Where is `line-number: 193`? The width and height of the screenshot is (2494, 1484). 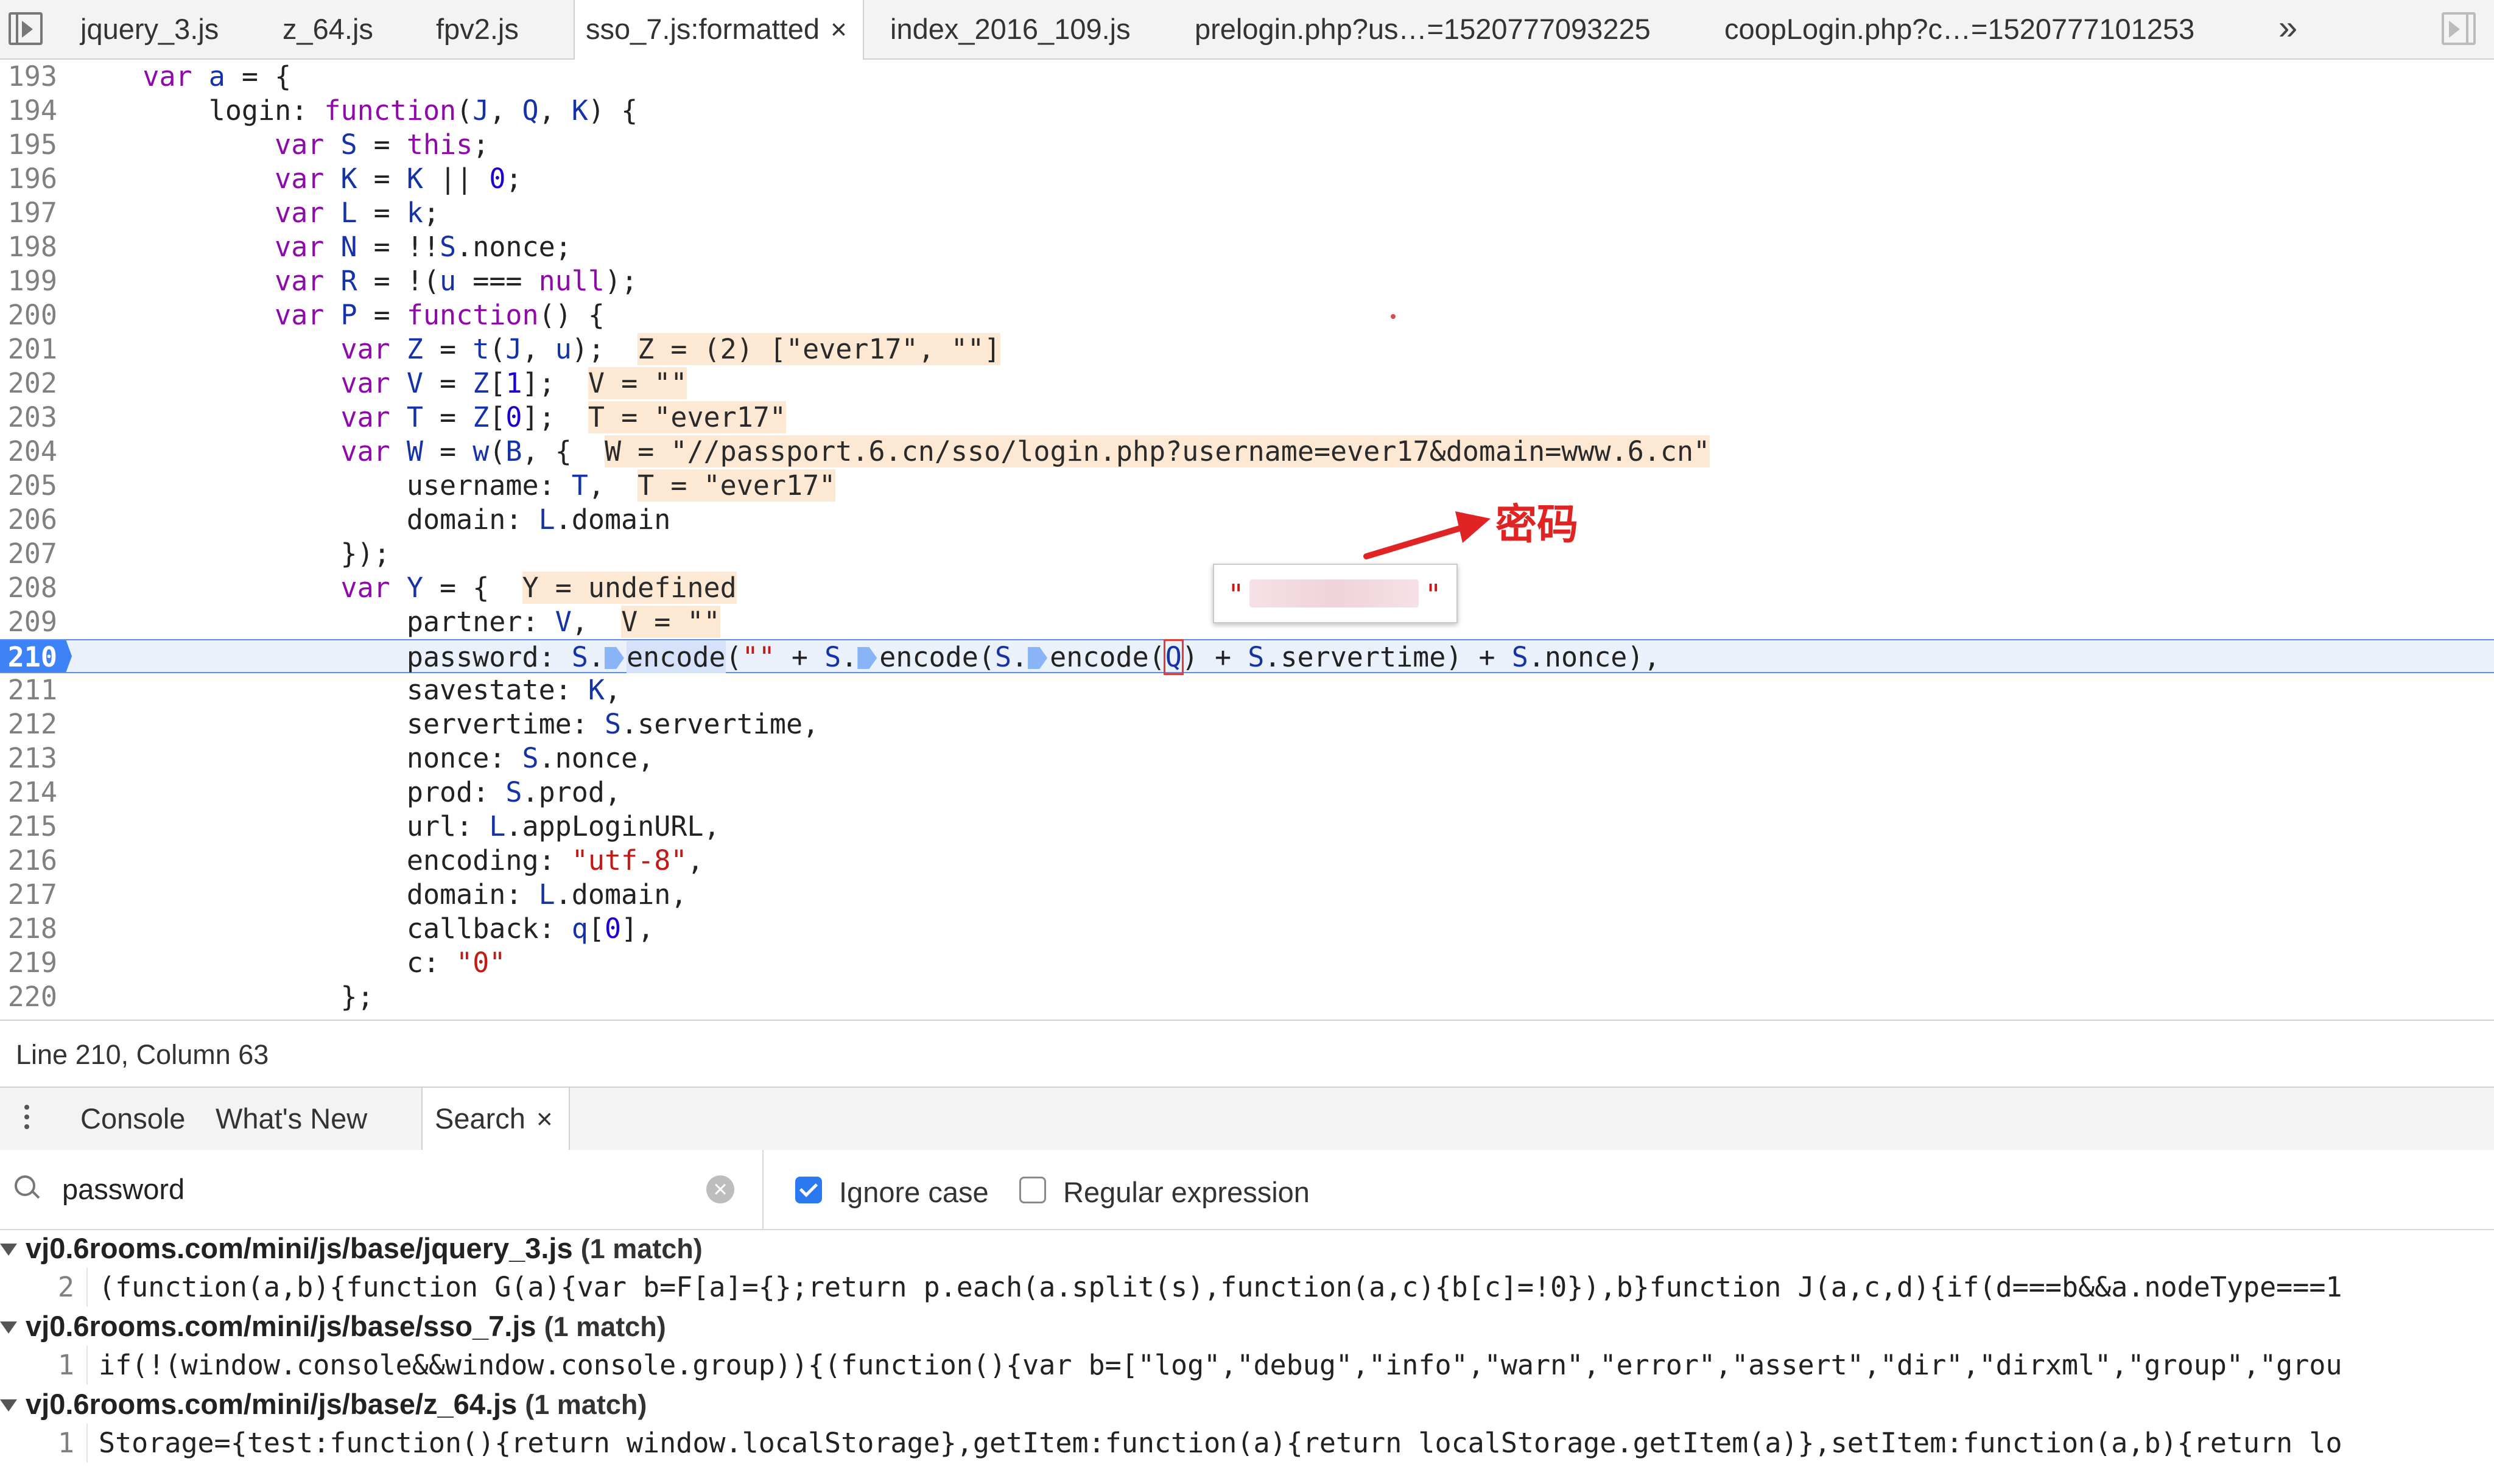 line-number: 193 is located at coordinates (28, 77).